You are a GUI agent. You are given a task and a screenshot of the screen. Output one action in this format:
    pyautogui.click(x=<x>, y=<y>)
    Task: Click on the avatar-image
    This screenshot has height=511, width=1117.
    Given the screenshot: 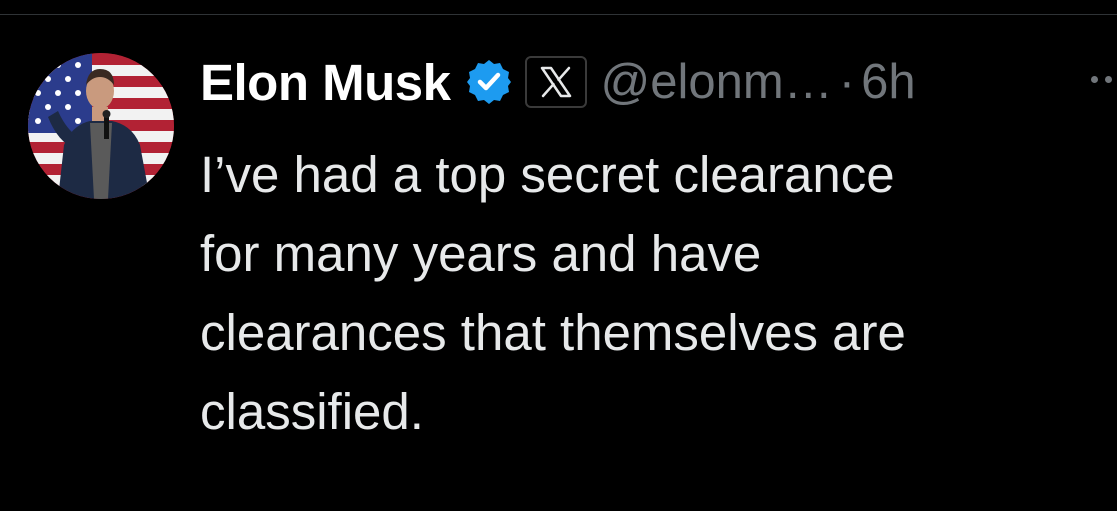 What is the action you would take?
    pyautogui.click(x=101, y=126)
    